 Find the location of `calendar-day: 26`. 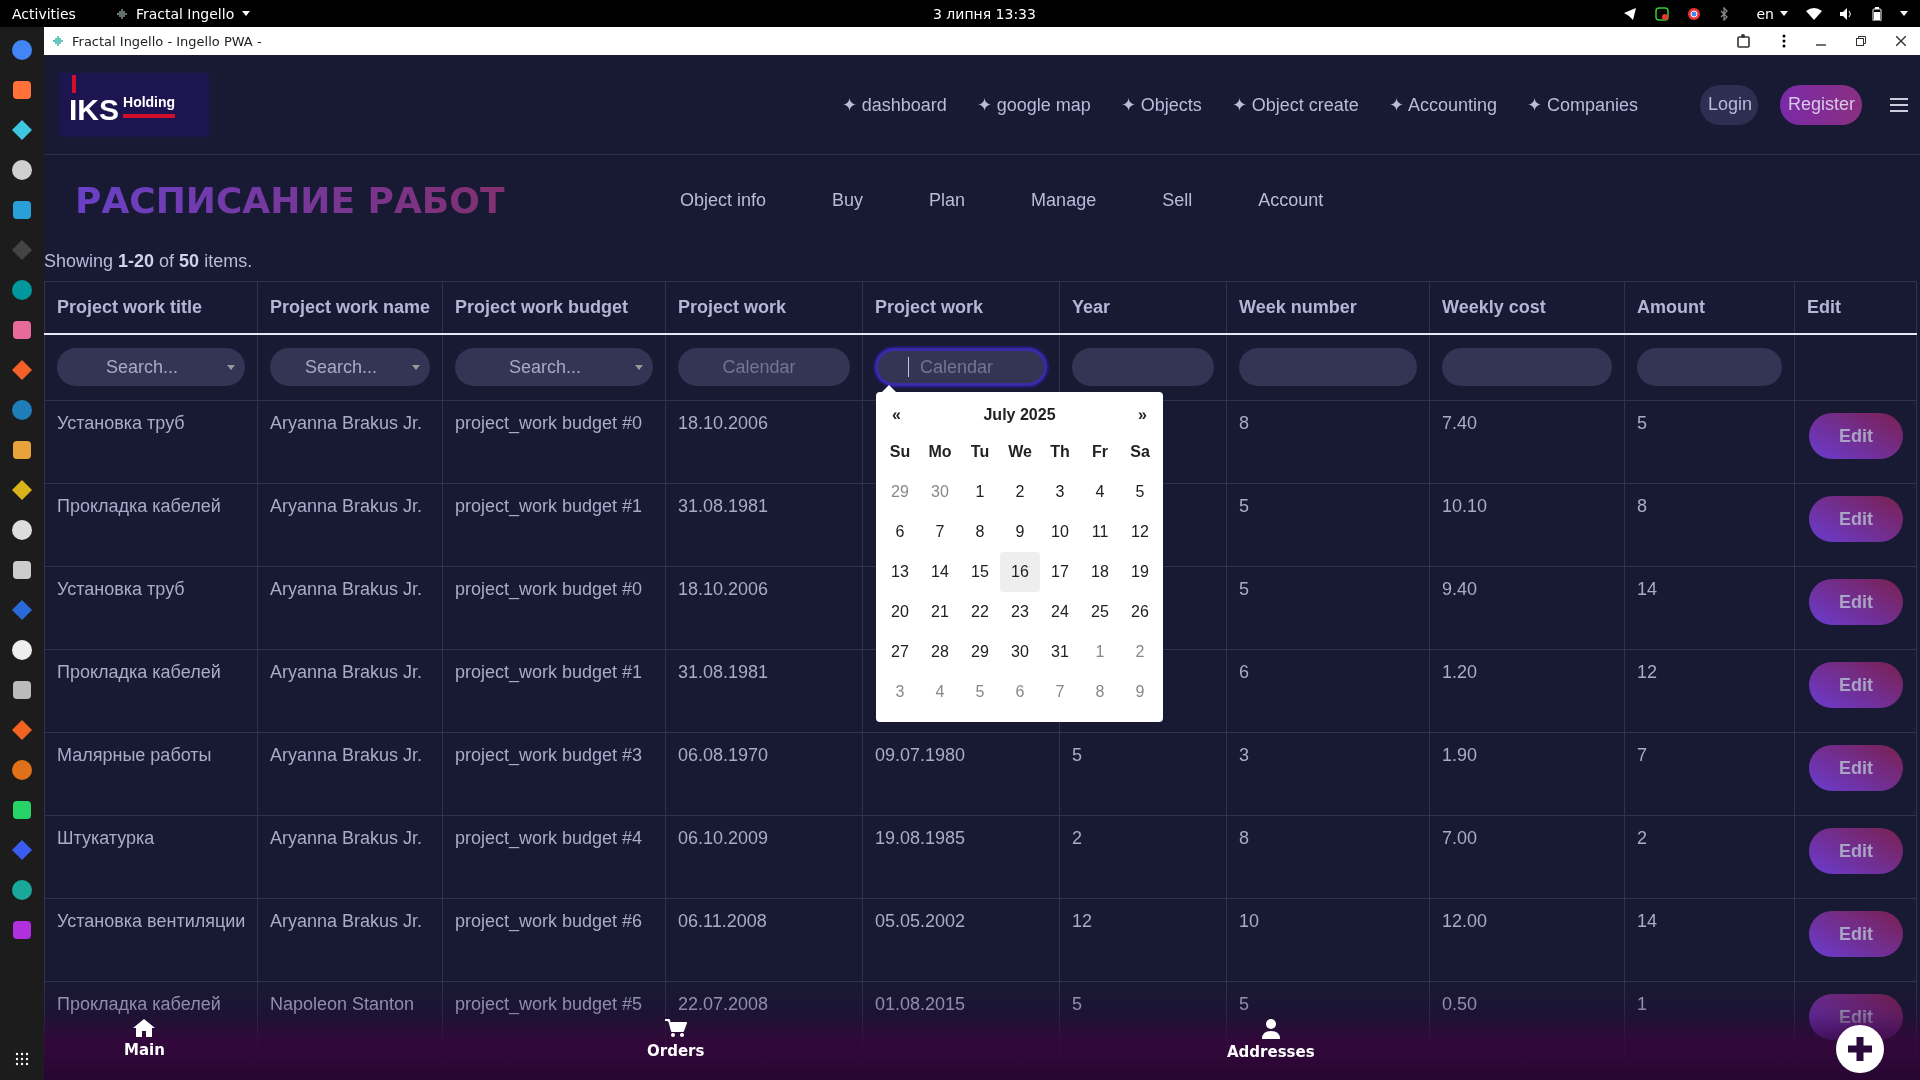

calendar-day: 26 is located at coordinates (1140, 611).